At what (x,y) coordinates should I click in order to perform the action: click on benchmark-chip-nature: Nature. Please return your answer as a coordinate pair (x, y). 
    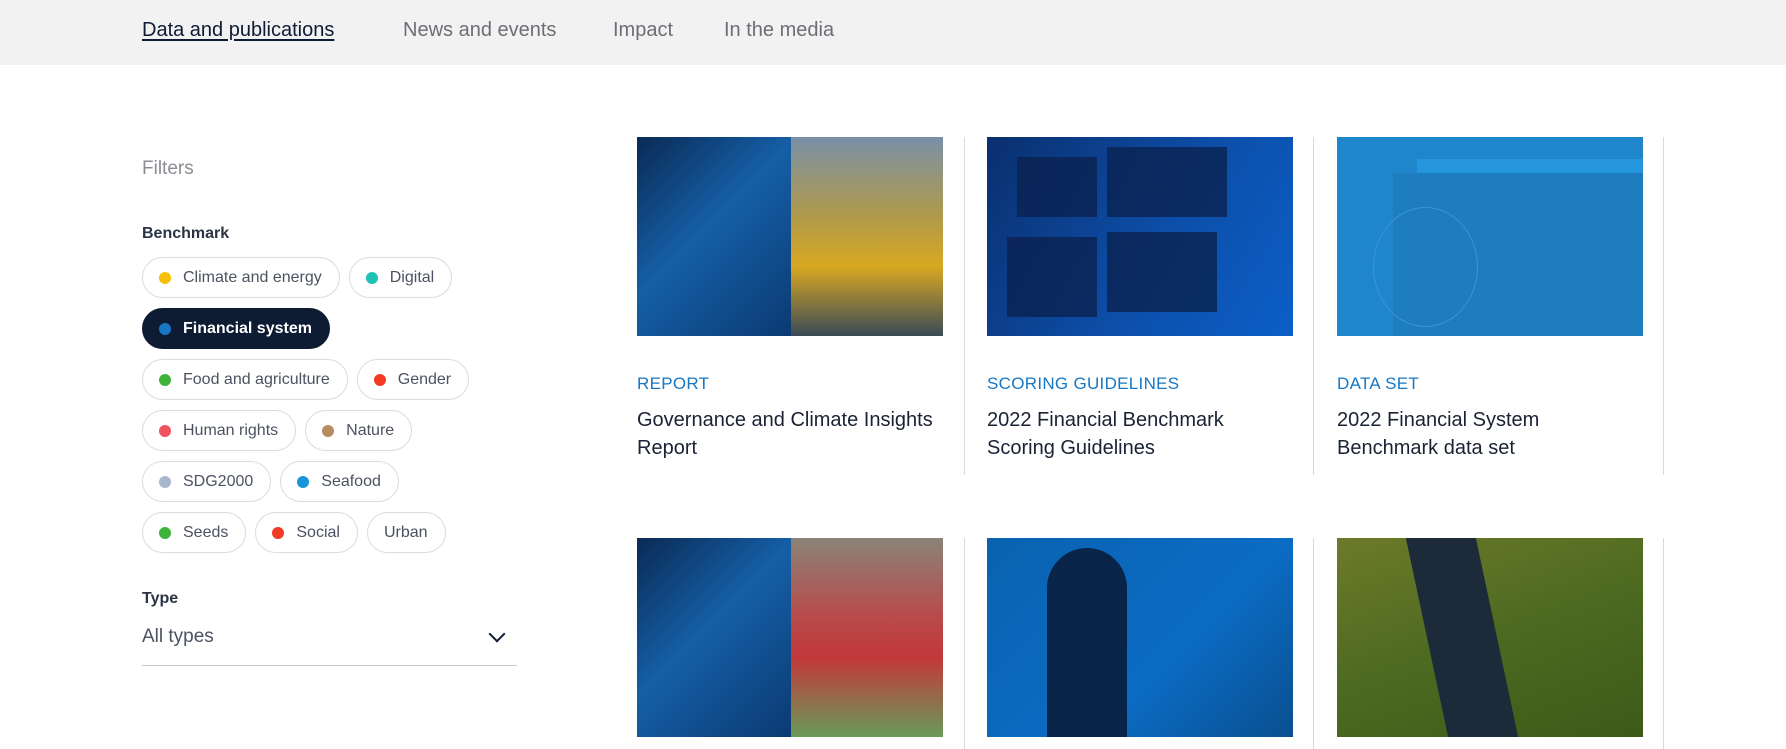
    Looking at the image, I should click on (359, 430).